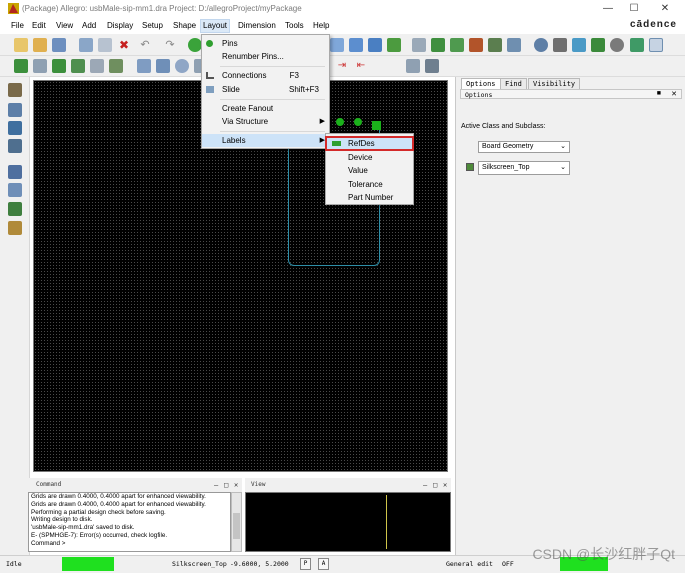 This screenshot has height=573, width=685. I want to click on shadow-icon, so click(476, 45).